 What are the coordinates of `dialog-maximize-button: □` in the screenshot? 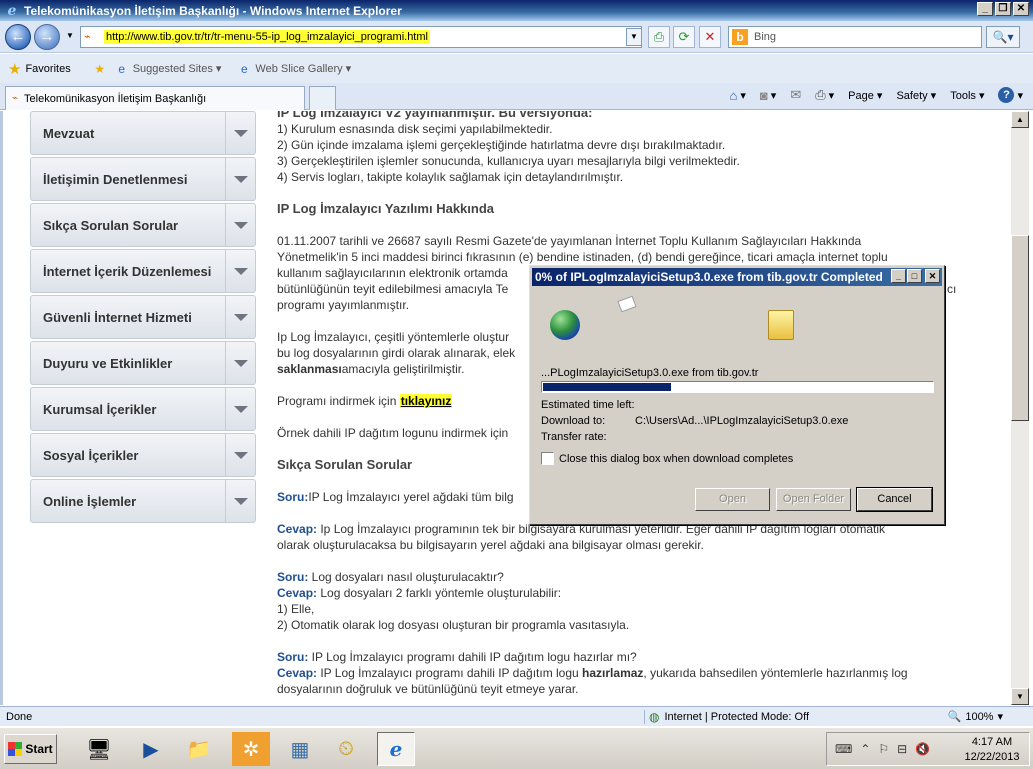 It's located at (914, 276).